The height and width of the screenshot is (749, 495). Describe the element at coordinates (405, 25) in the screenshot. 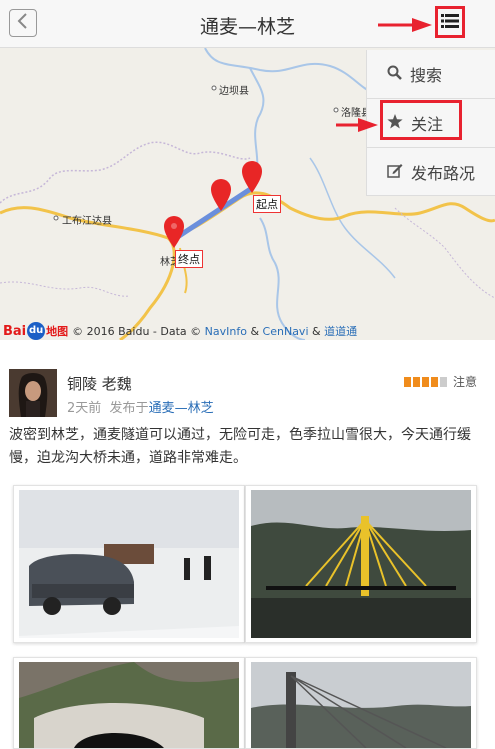

I see `annotation-arrow-menu` at that location.